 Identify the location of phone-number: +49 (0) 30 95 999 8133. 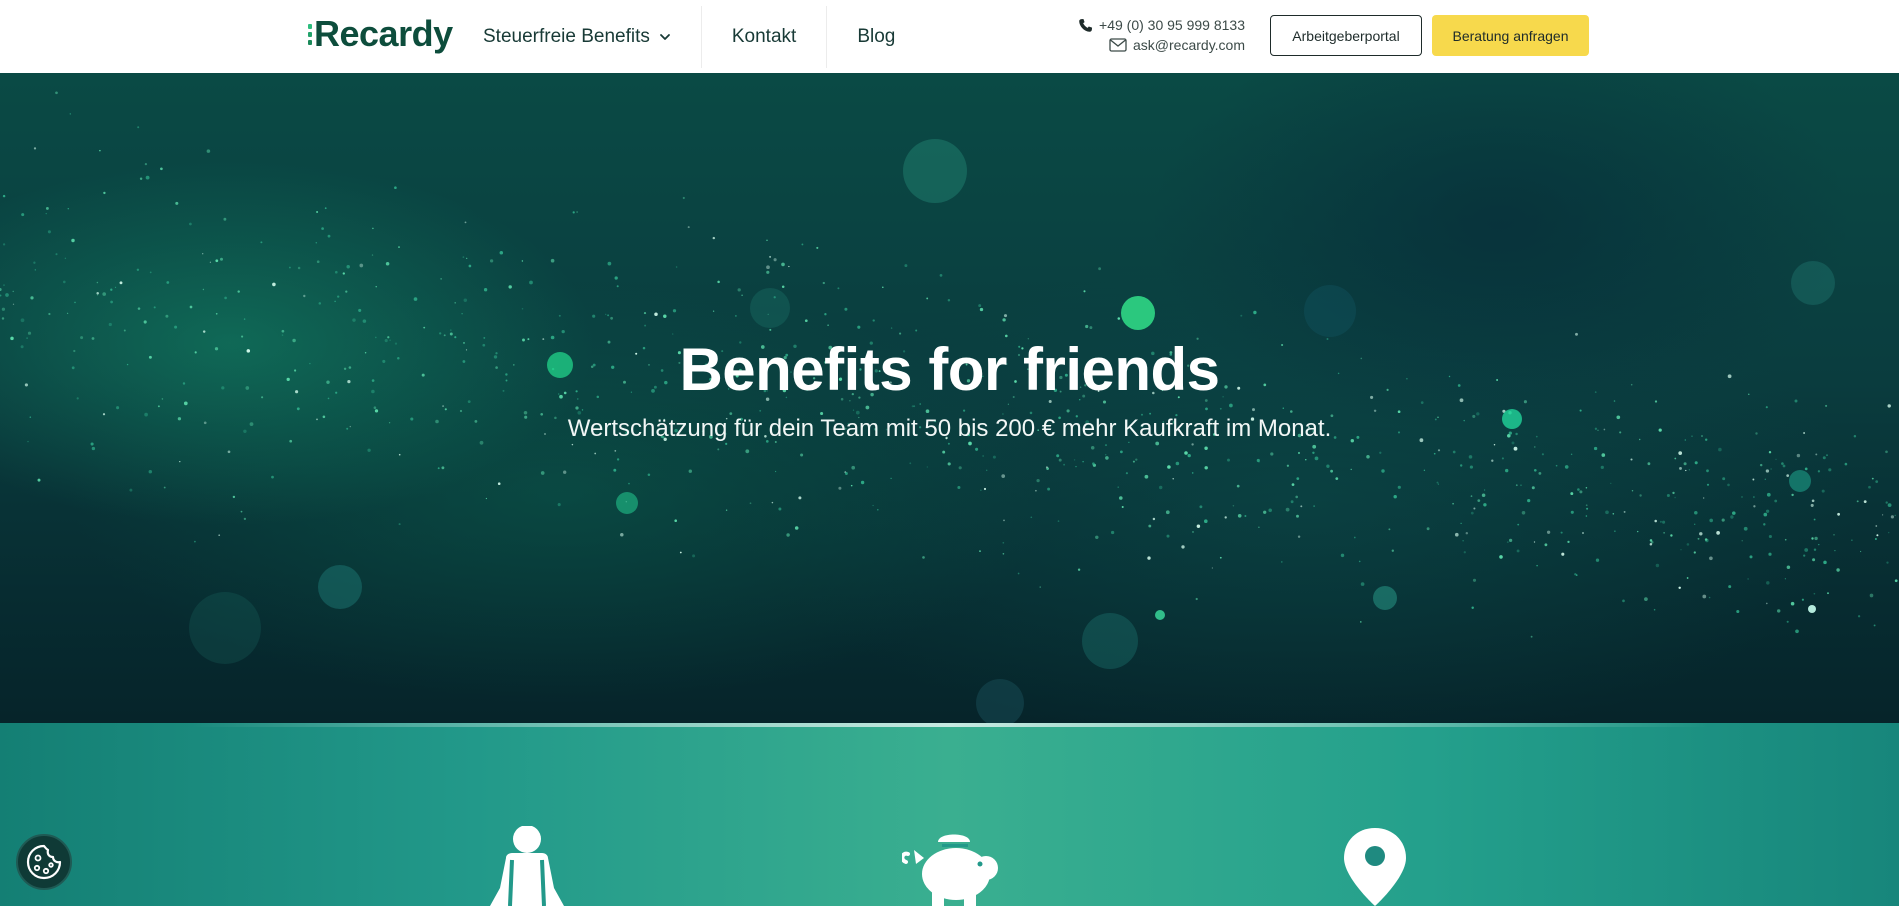
(1172, 25).